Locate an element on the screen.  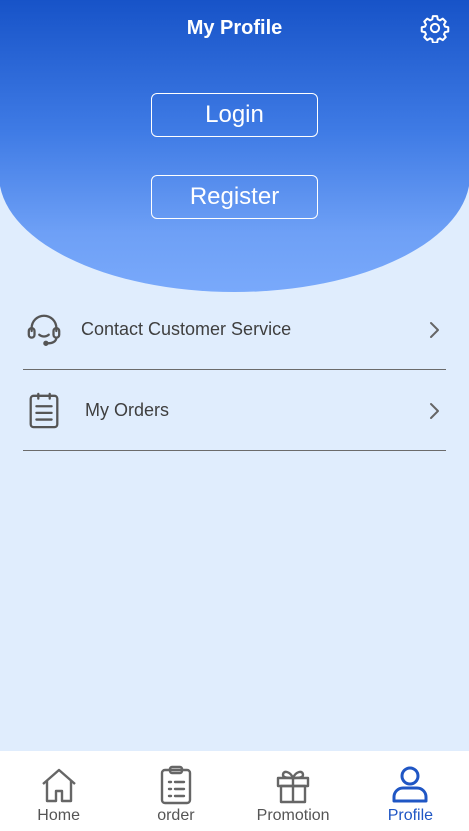
home-icon is located at coordinates (59, 785).